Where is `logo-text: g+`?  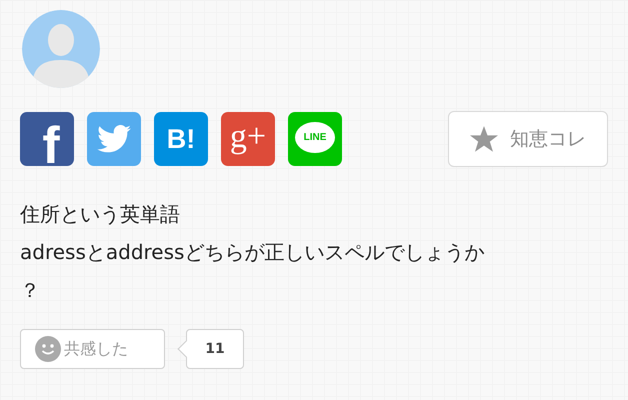
logo-text: g+ is located at coordinates (248, 137).